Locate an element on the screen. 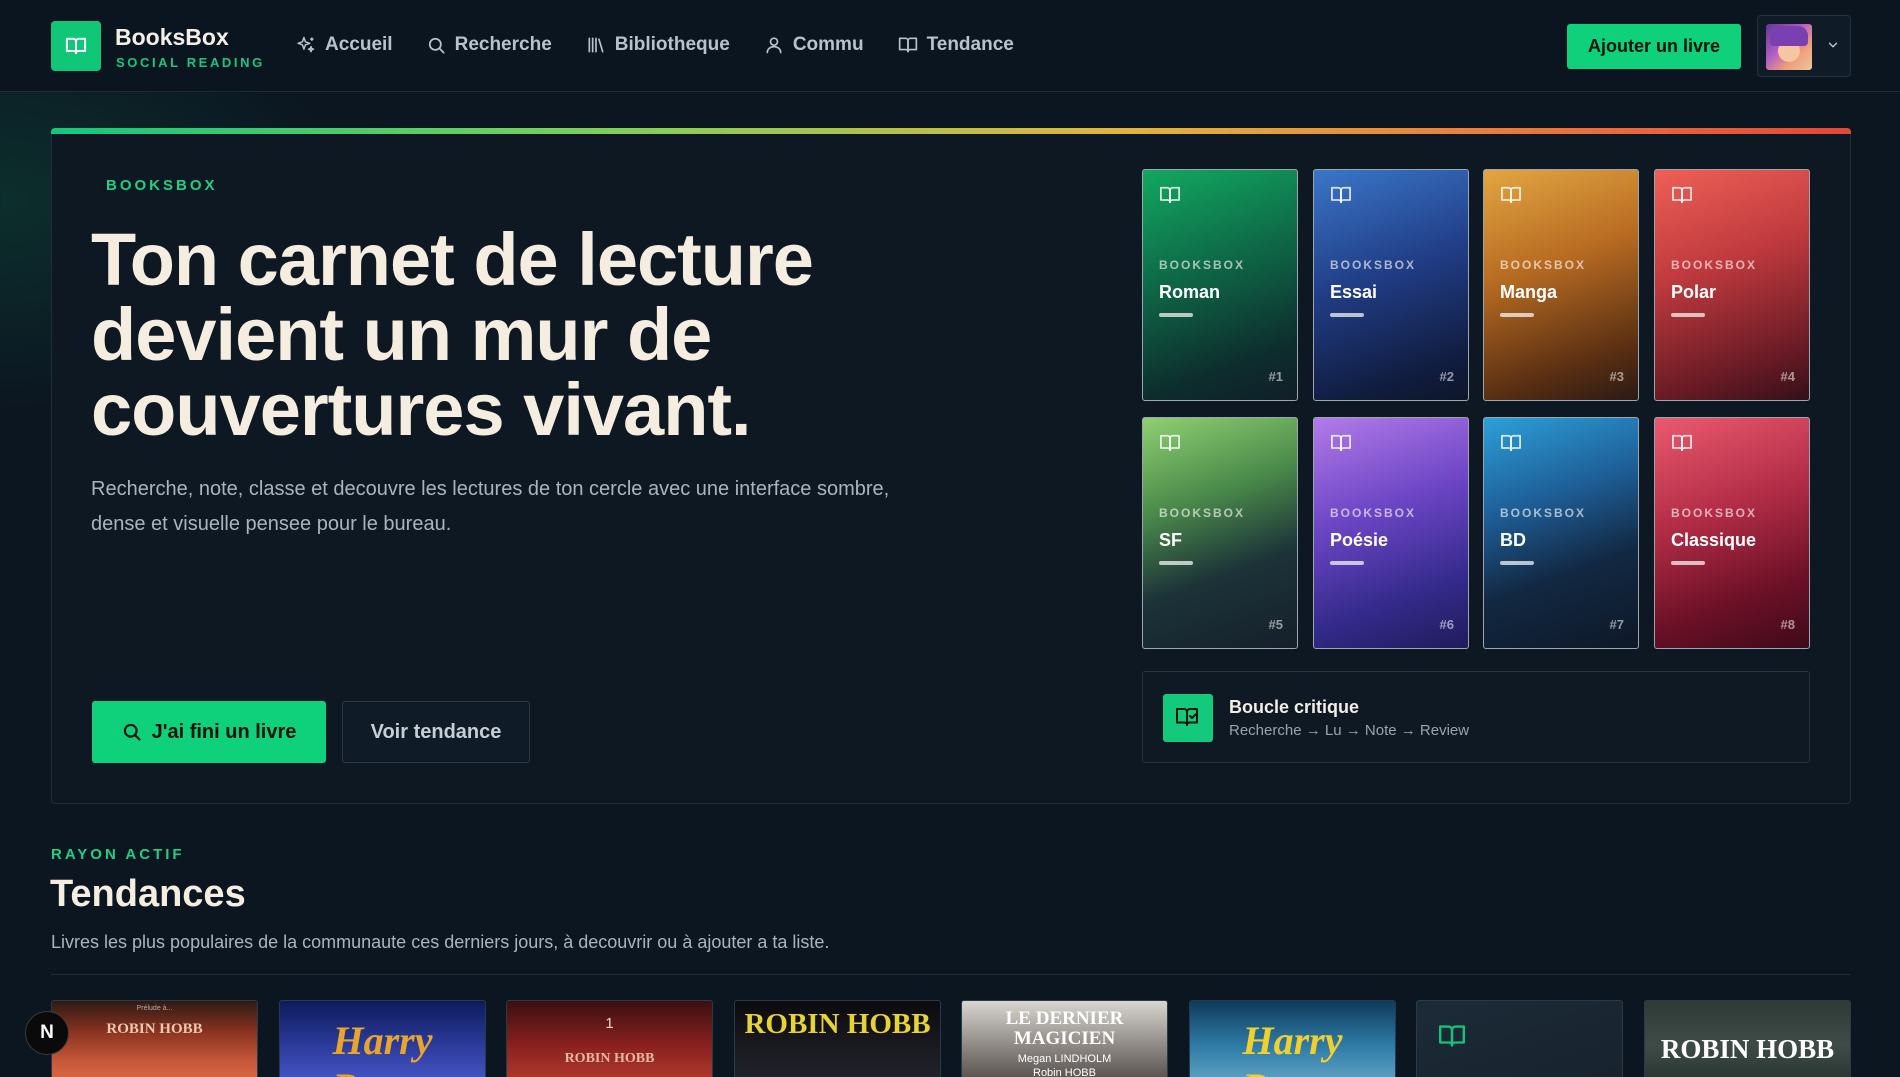 The height and width of the screenshot is (1077, 1900). section-eyebrow: RAYON ACTIF is located at coordinates (118, 854).